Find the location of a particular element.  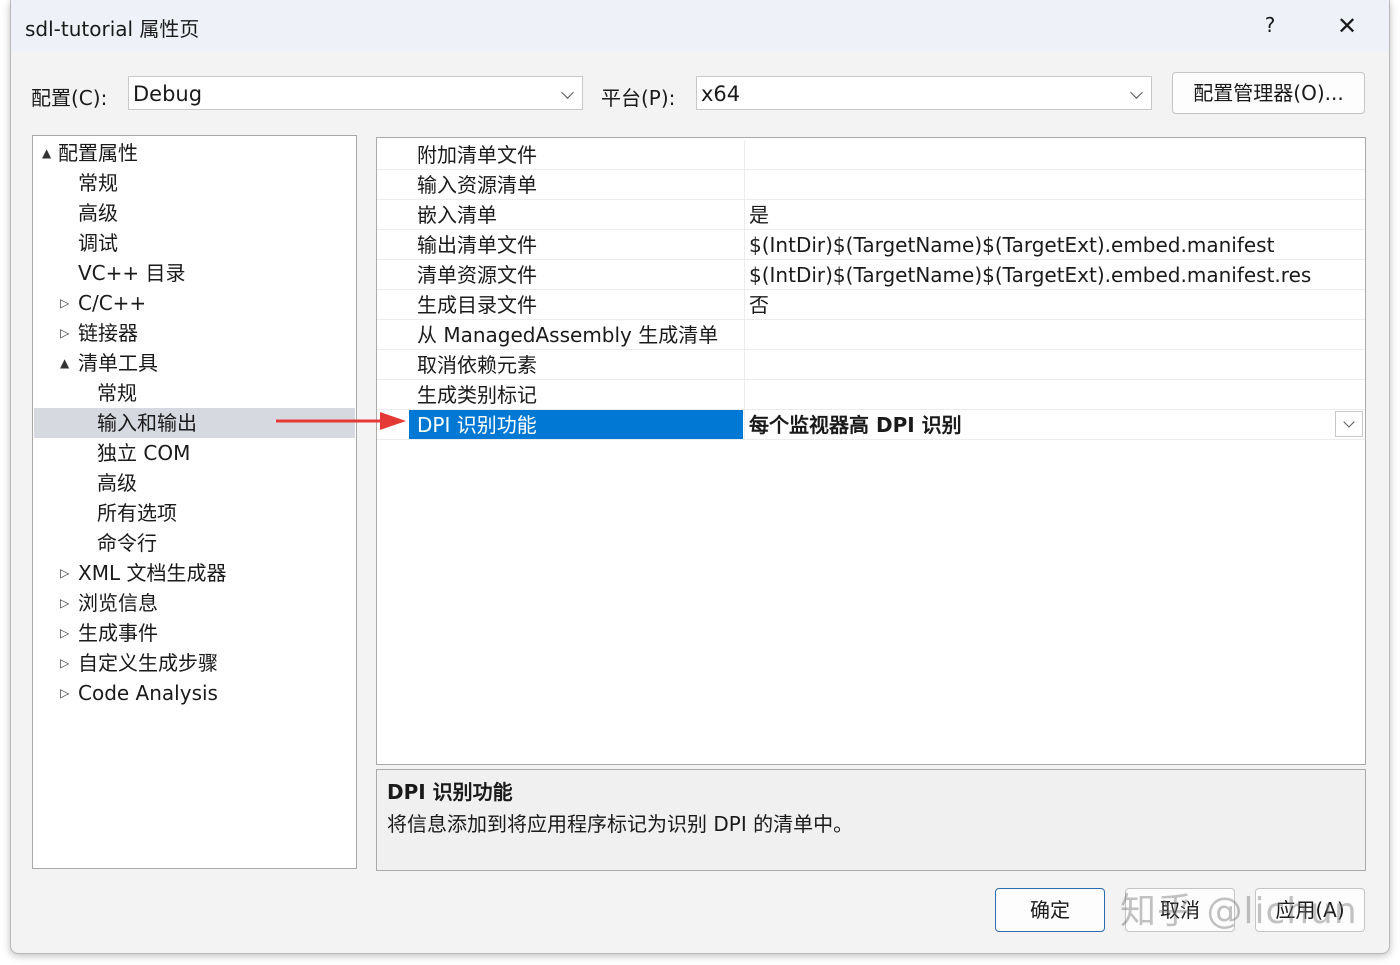

tree-item-label: XML 文档生成器 is located at coordinates (152, 573).